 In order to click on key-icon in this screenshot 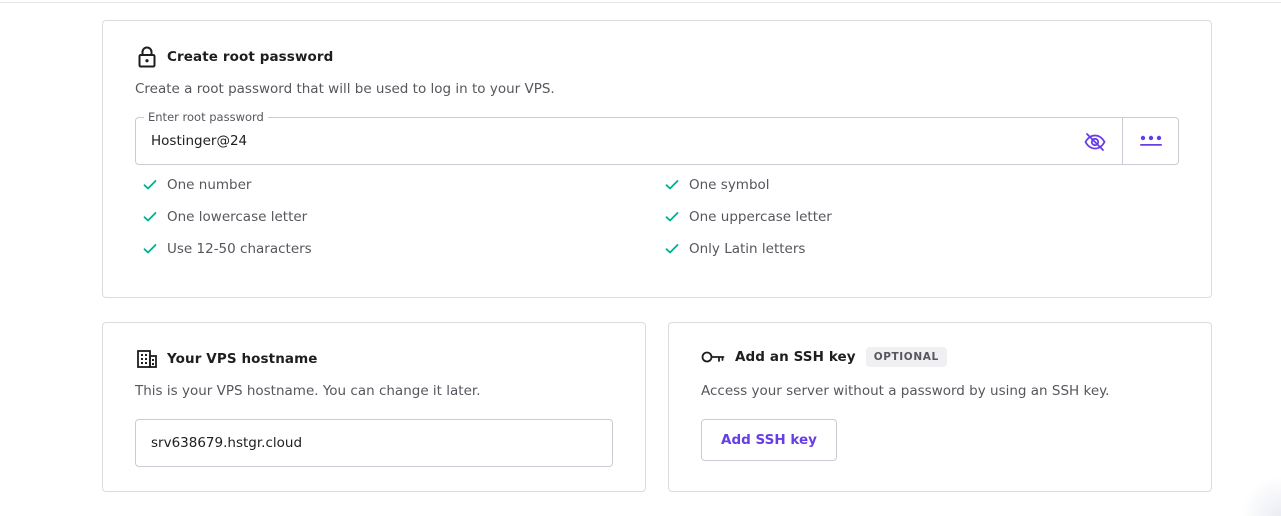, I will do `click(713, 357)`.